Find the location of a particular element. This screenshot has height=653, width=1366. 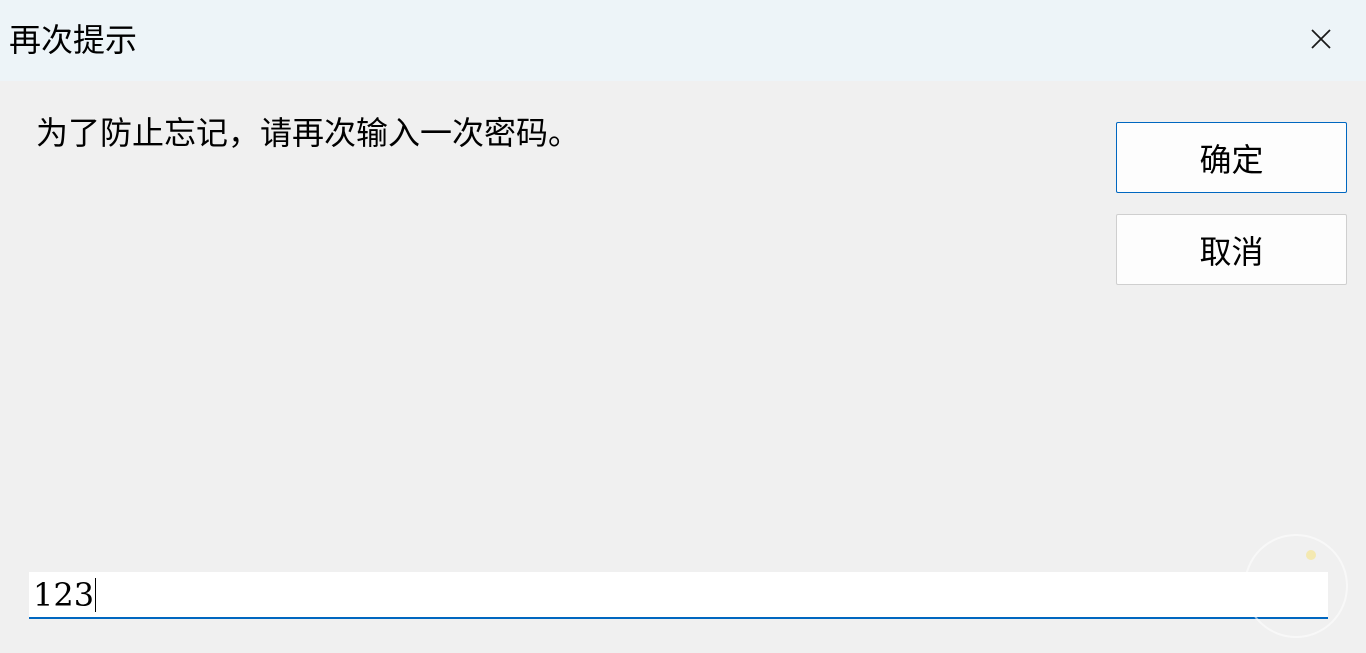

dialog-title: 再次提示 is located at coordinates (73, 40).